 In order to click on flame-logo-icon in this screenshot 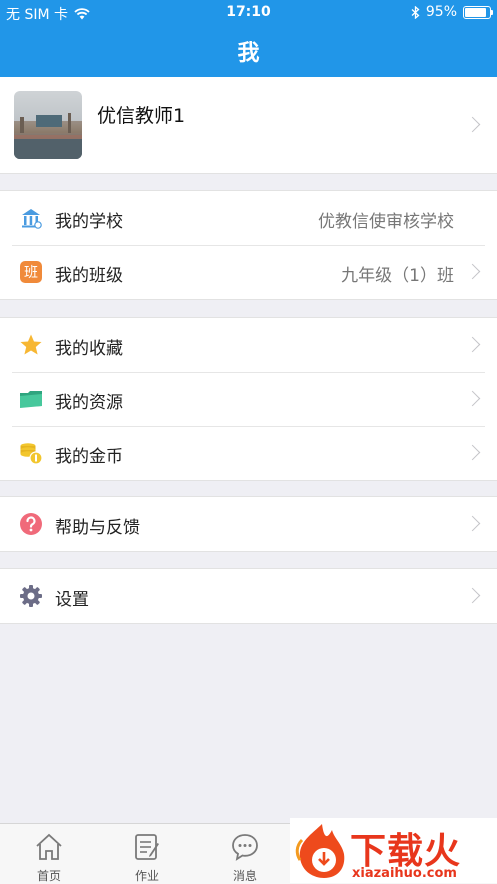, I will do `click(320, 851)`.